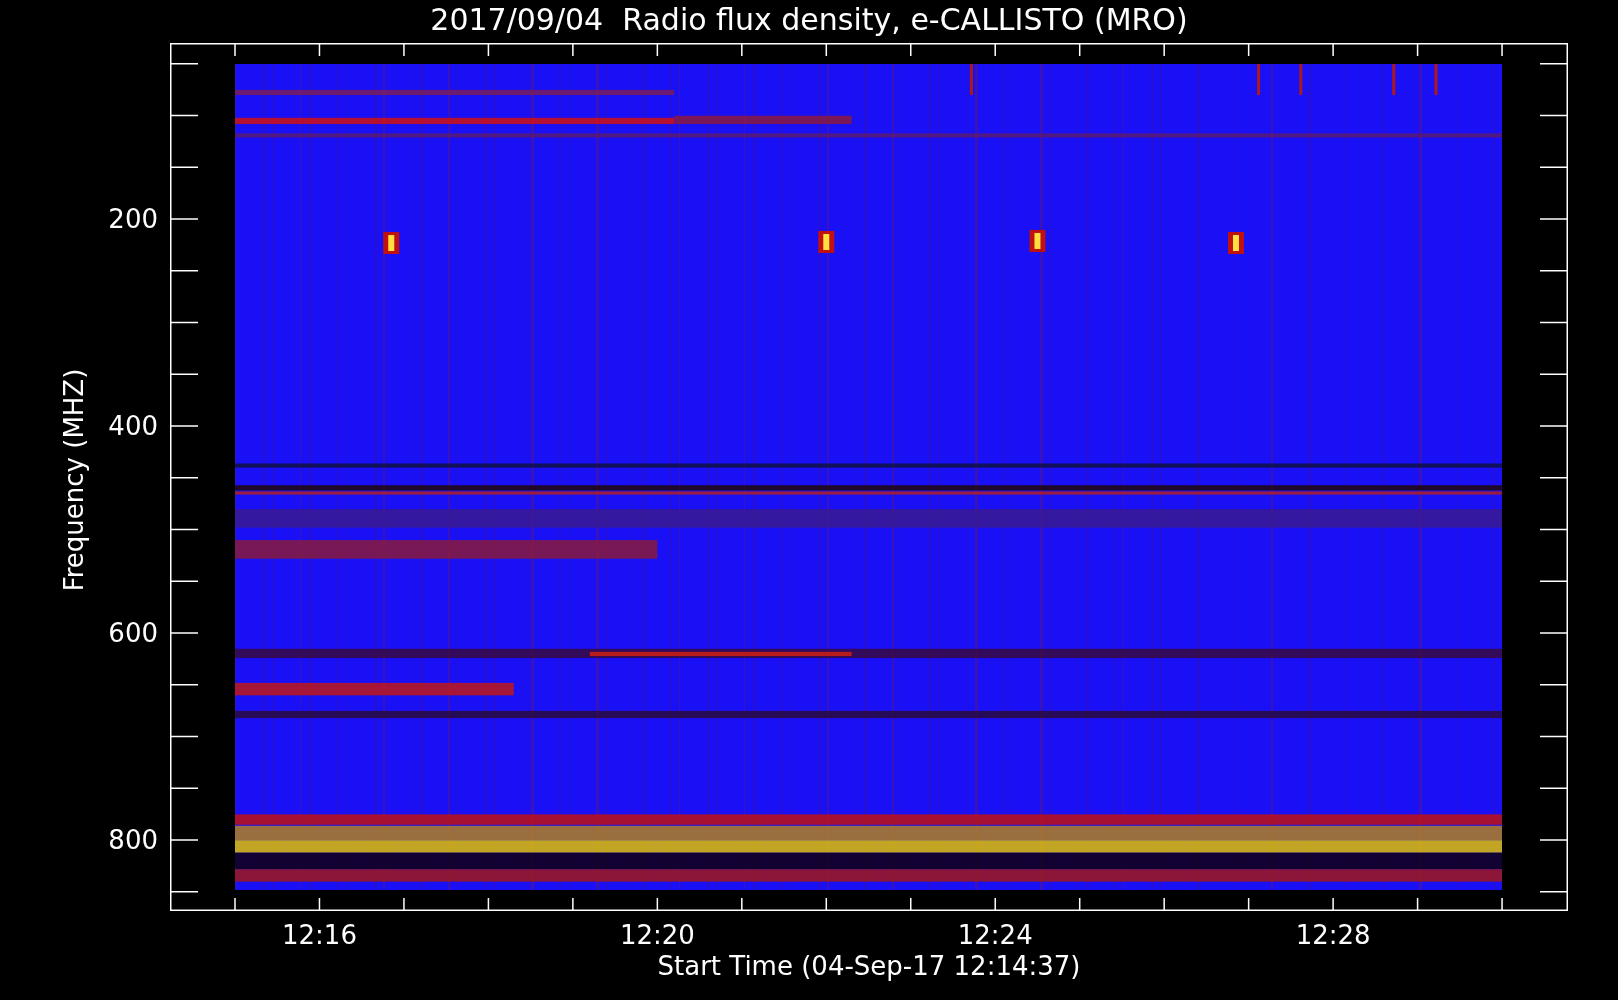 The width and height of the screenshot is (1618, 1000). I want to click on y-tick-label: 400, so click(132, 426).